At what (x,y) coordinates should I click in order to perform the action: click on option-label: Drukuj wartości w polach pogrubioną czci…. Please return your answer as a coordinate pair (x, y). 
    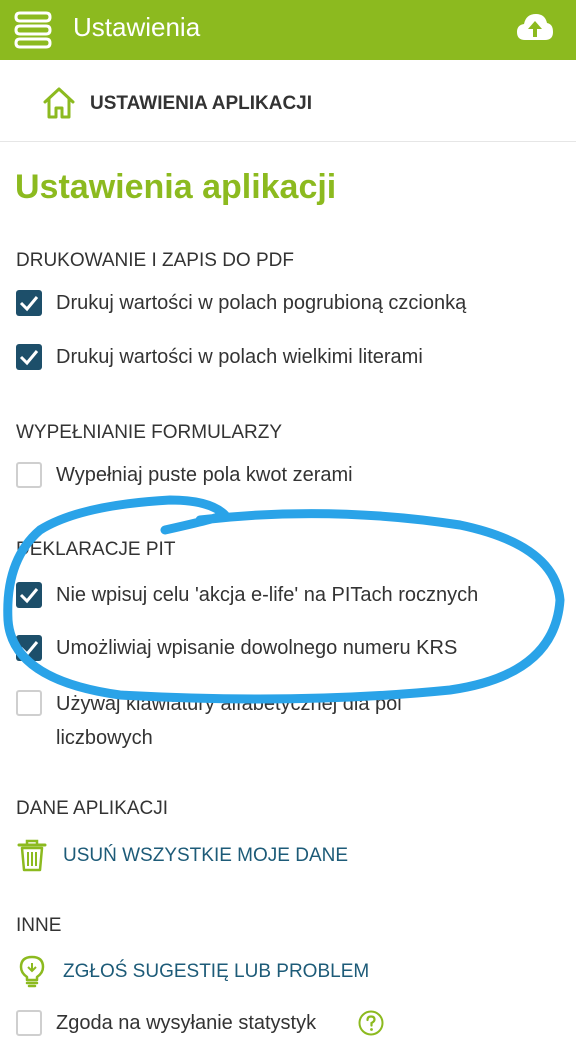
    Looking at the image, I should click on (261, 303).